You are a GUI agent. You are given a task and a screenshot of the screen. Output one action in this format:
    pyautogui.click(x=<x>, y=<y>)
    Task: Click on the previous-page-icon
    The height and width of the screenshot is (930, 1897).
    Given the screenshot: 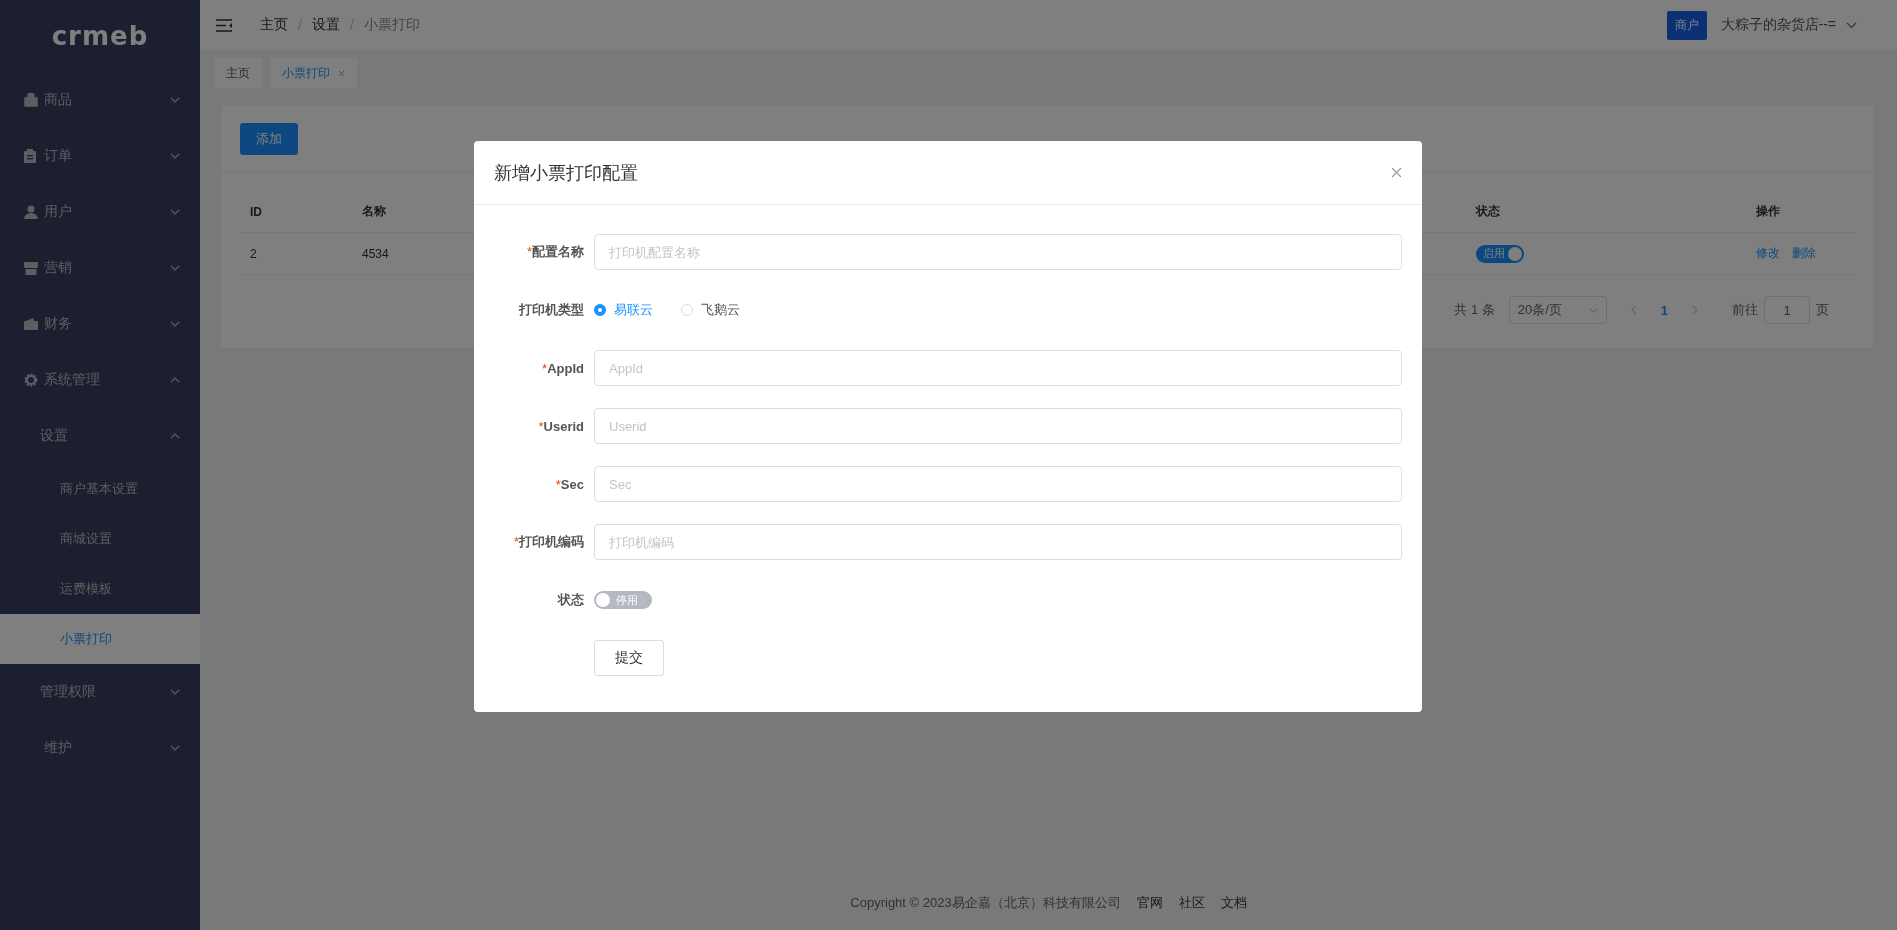 What is the action you would take?
    pyautogui.click(x=1633, y=310)
    